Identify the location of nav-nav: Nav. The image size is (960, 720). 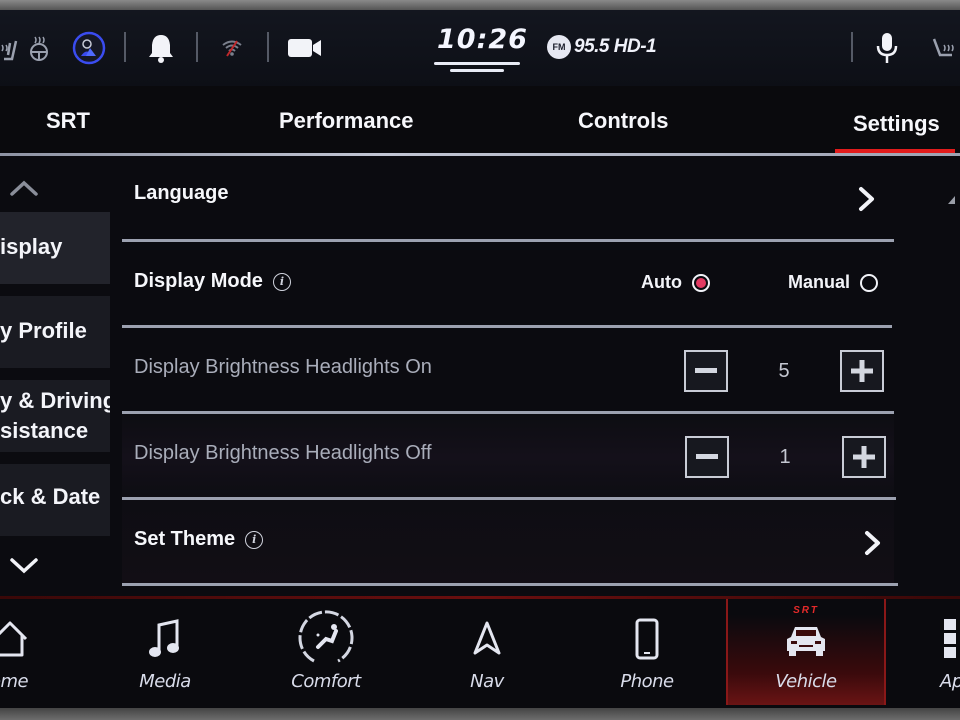
(487, 652).